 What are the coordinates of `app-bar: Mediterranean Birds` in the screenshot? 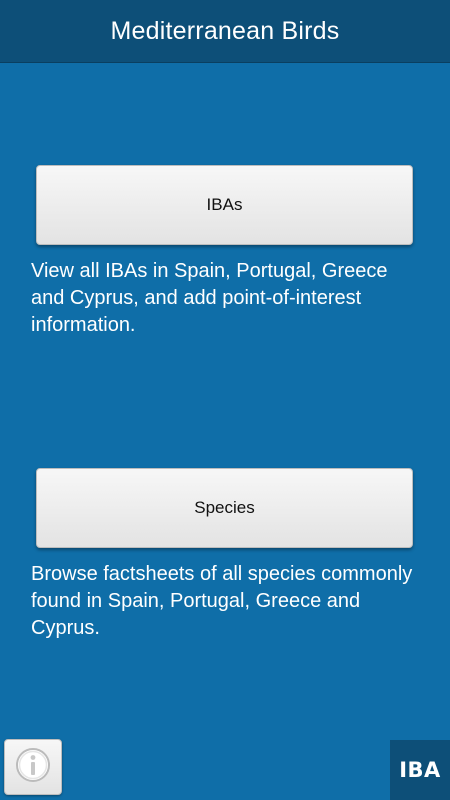 It's located at (225, 31).